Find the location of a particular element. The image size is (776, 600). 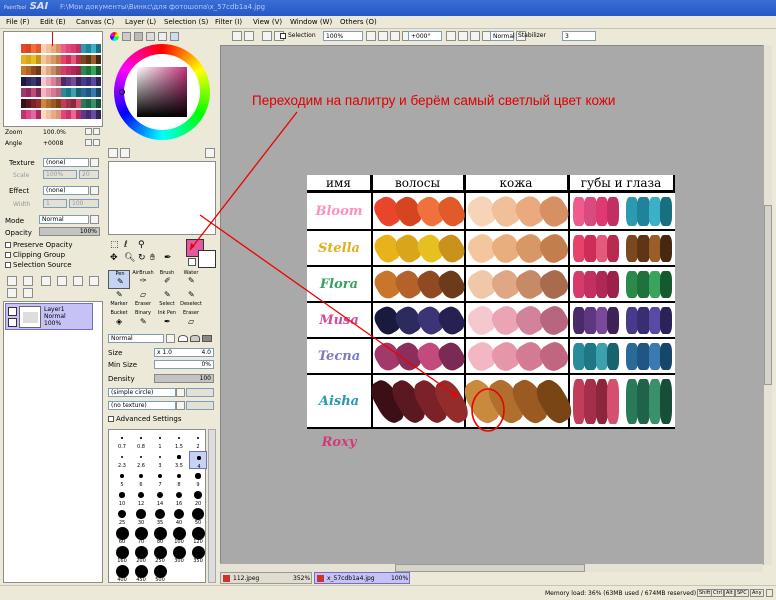

arrowhead-skin is located at coordinates (454, 394).